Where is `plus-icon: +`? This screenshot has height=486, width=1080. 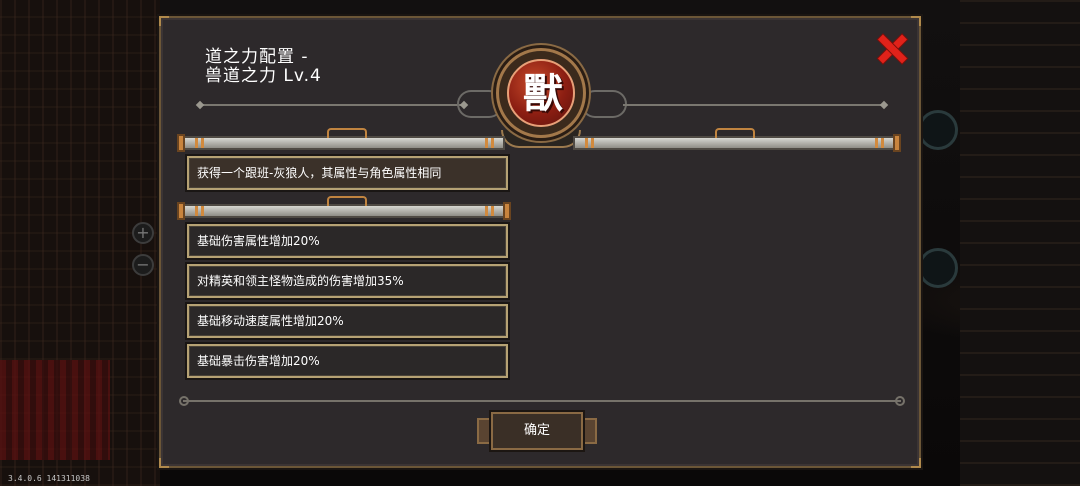 plus-icon: + is located at coordinates (143, 233).